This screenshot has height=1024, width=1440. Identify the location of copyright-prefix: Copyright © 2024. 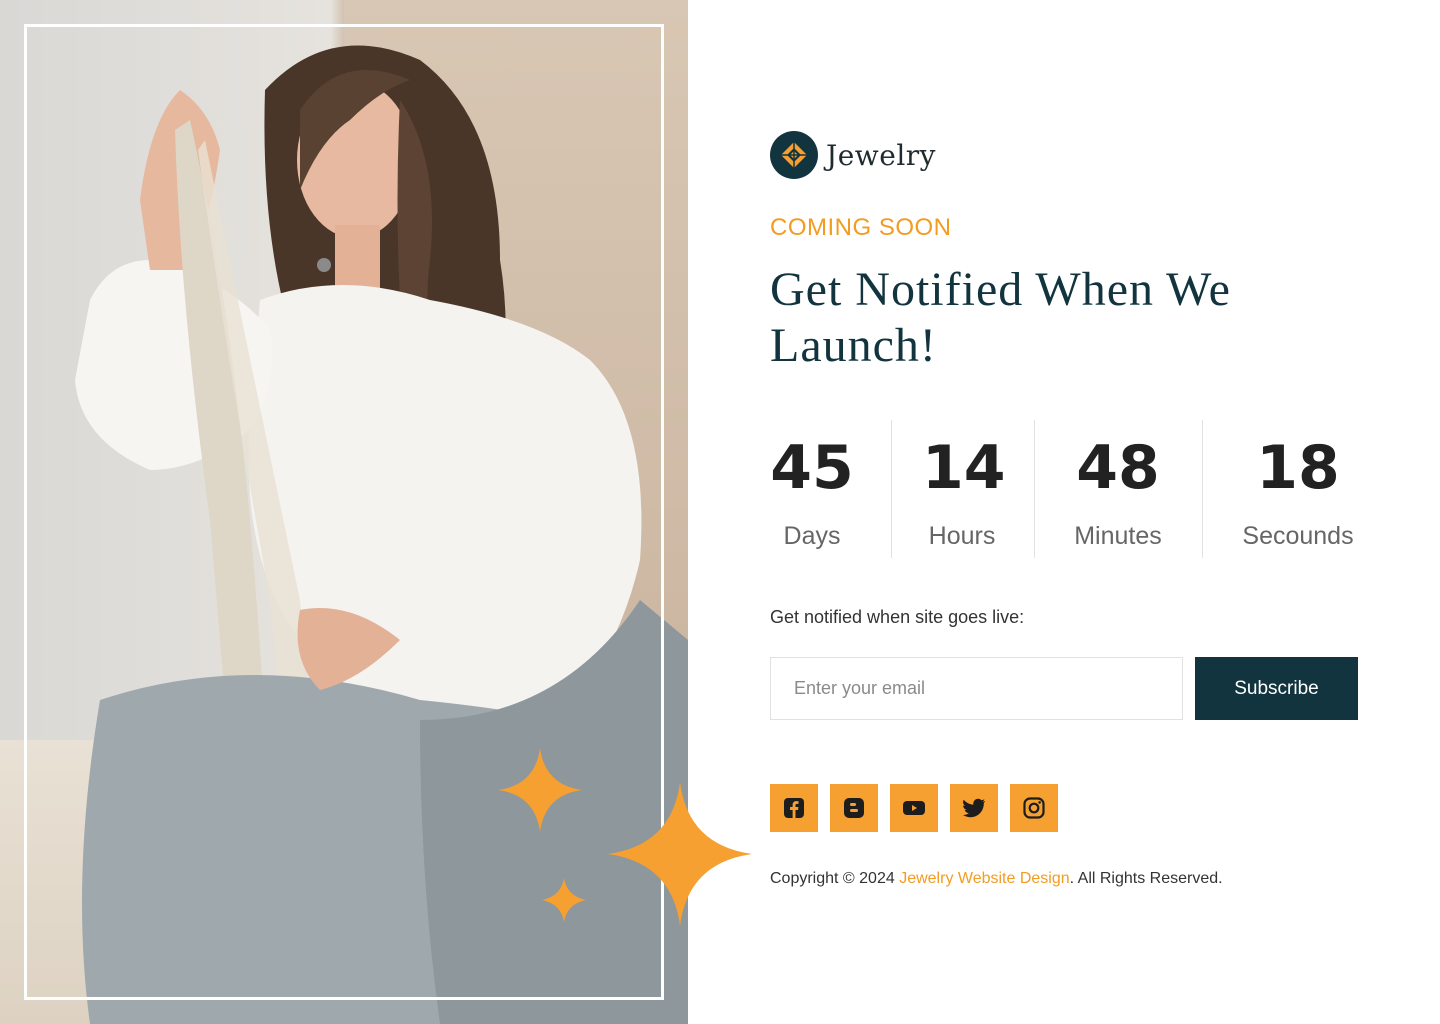
(835, 878).